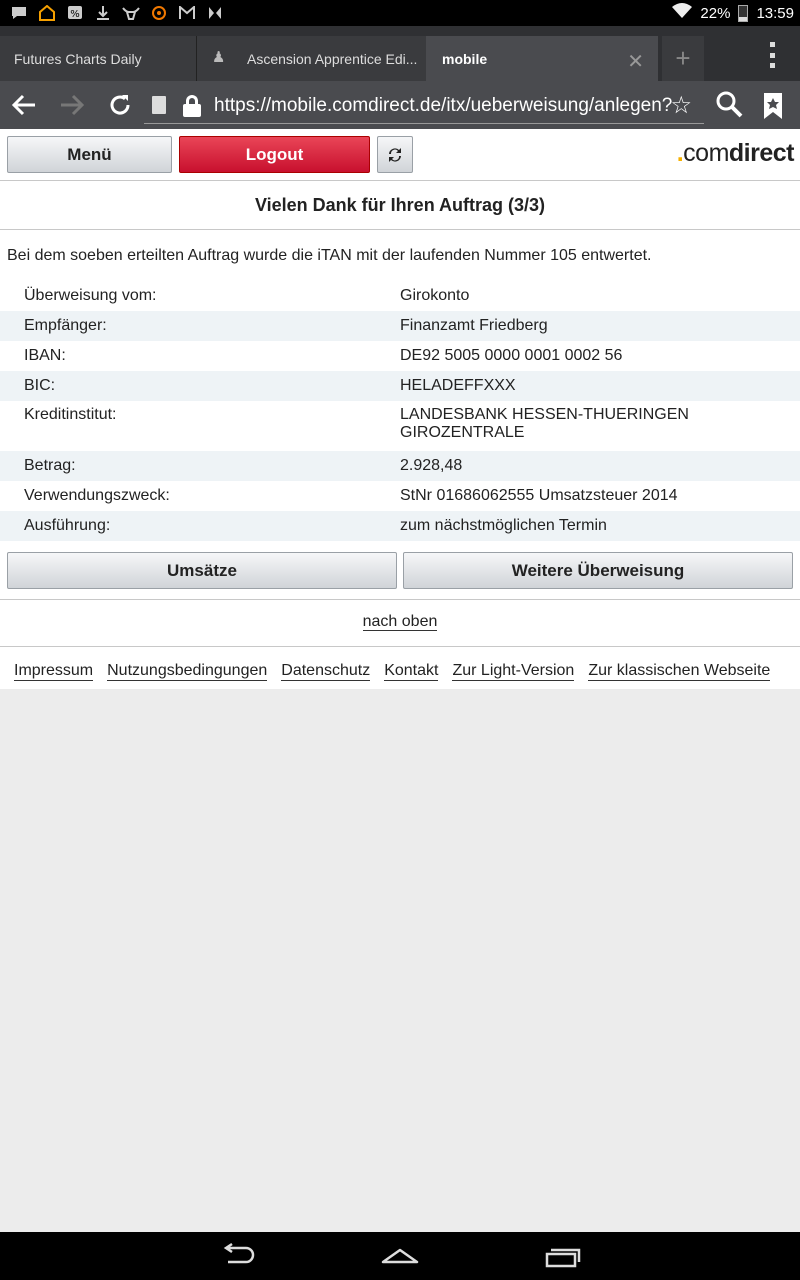  Describe the element at coordinates (435, 295) in the screenshot. I see `detail-value: Girokonto` at that location.